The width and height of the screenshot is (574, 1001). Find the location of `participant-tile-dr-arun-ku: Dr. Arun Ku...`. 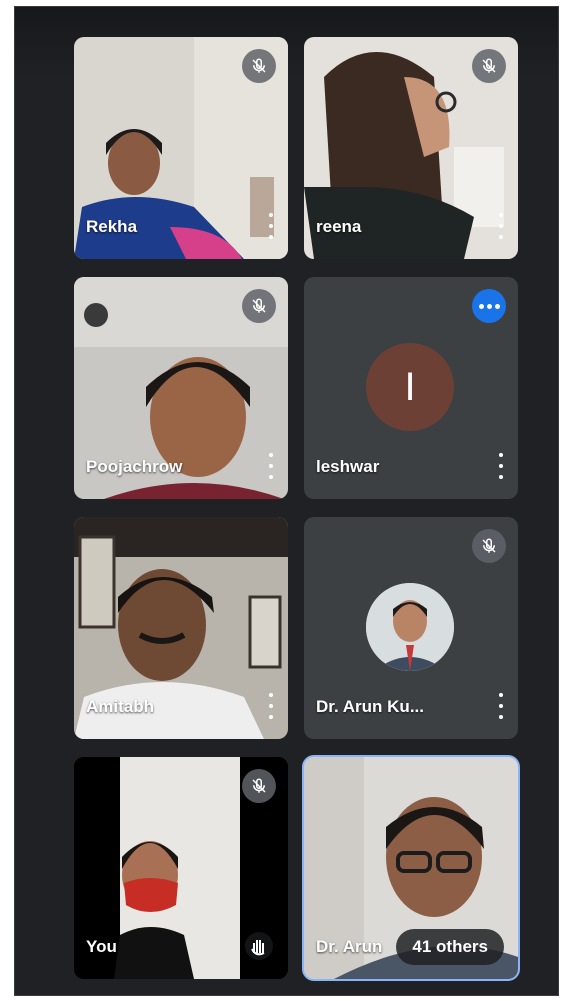

participant-tile-dr-arun-ku: Dr. Arun Ku... is located at coordinates (411, 628).